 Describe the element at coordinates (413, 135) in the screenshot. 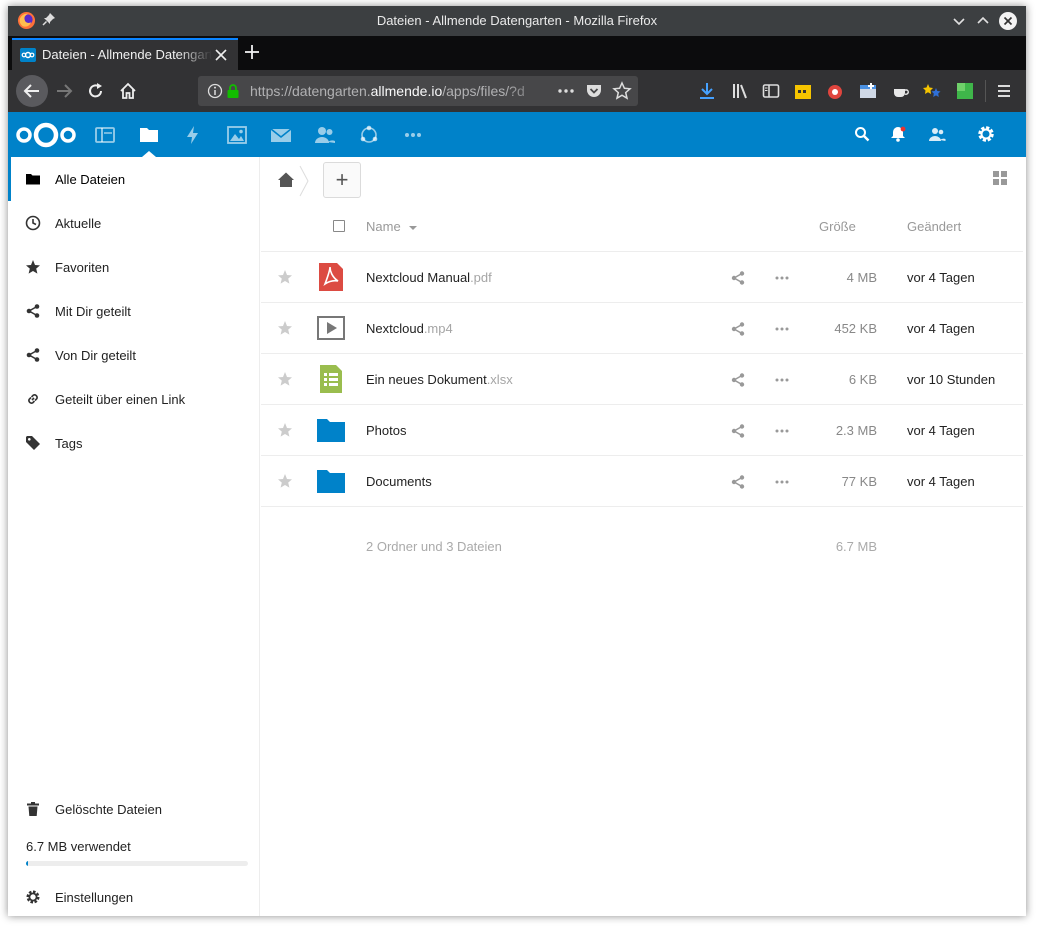

I see `more-apps-icon` at that location.